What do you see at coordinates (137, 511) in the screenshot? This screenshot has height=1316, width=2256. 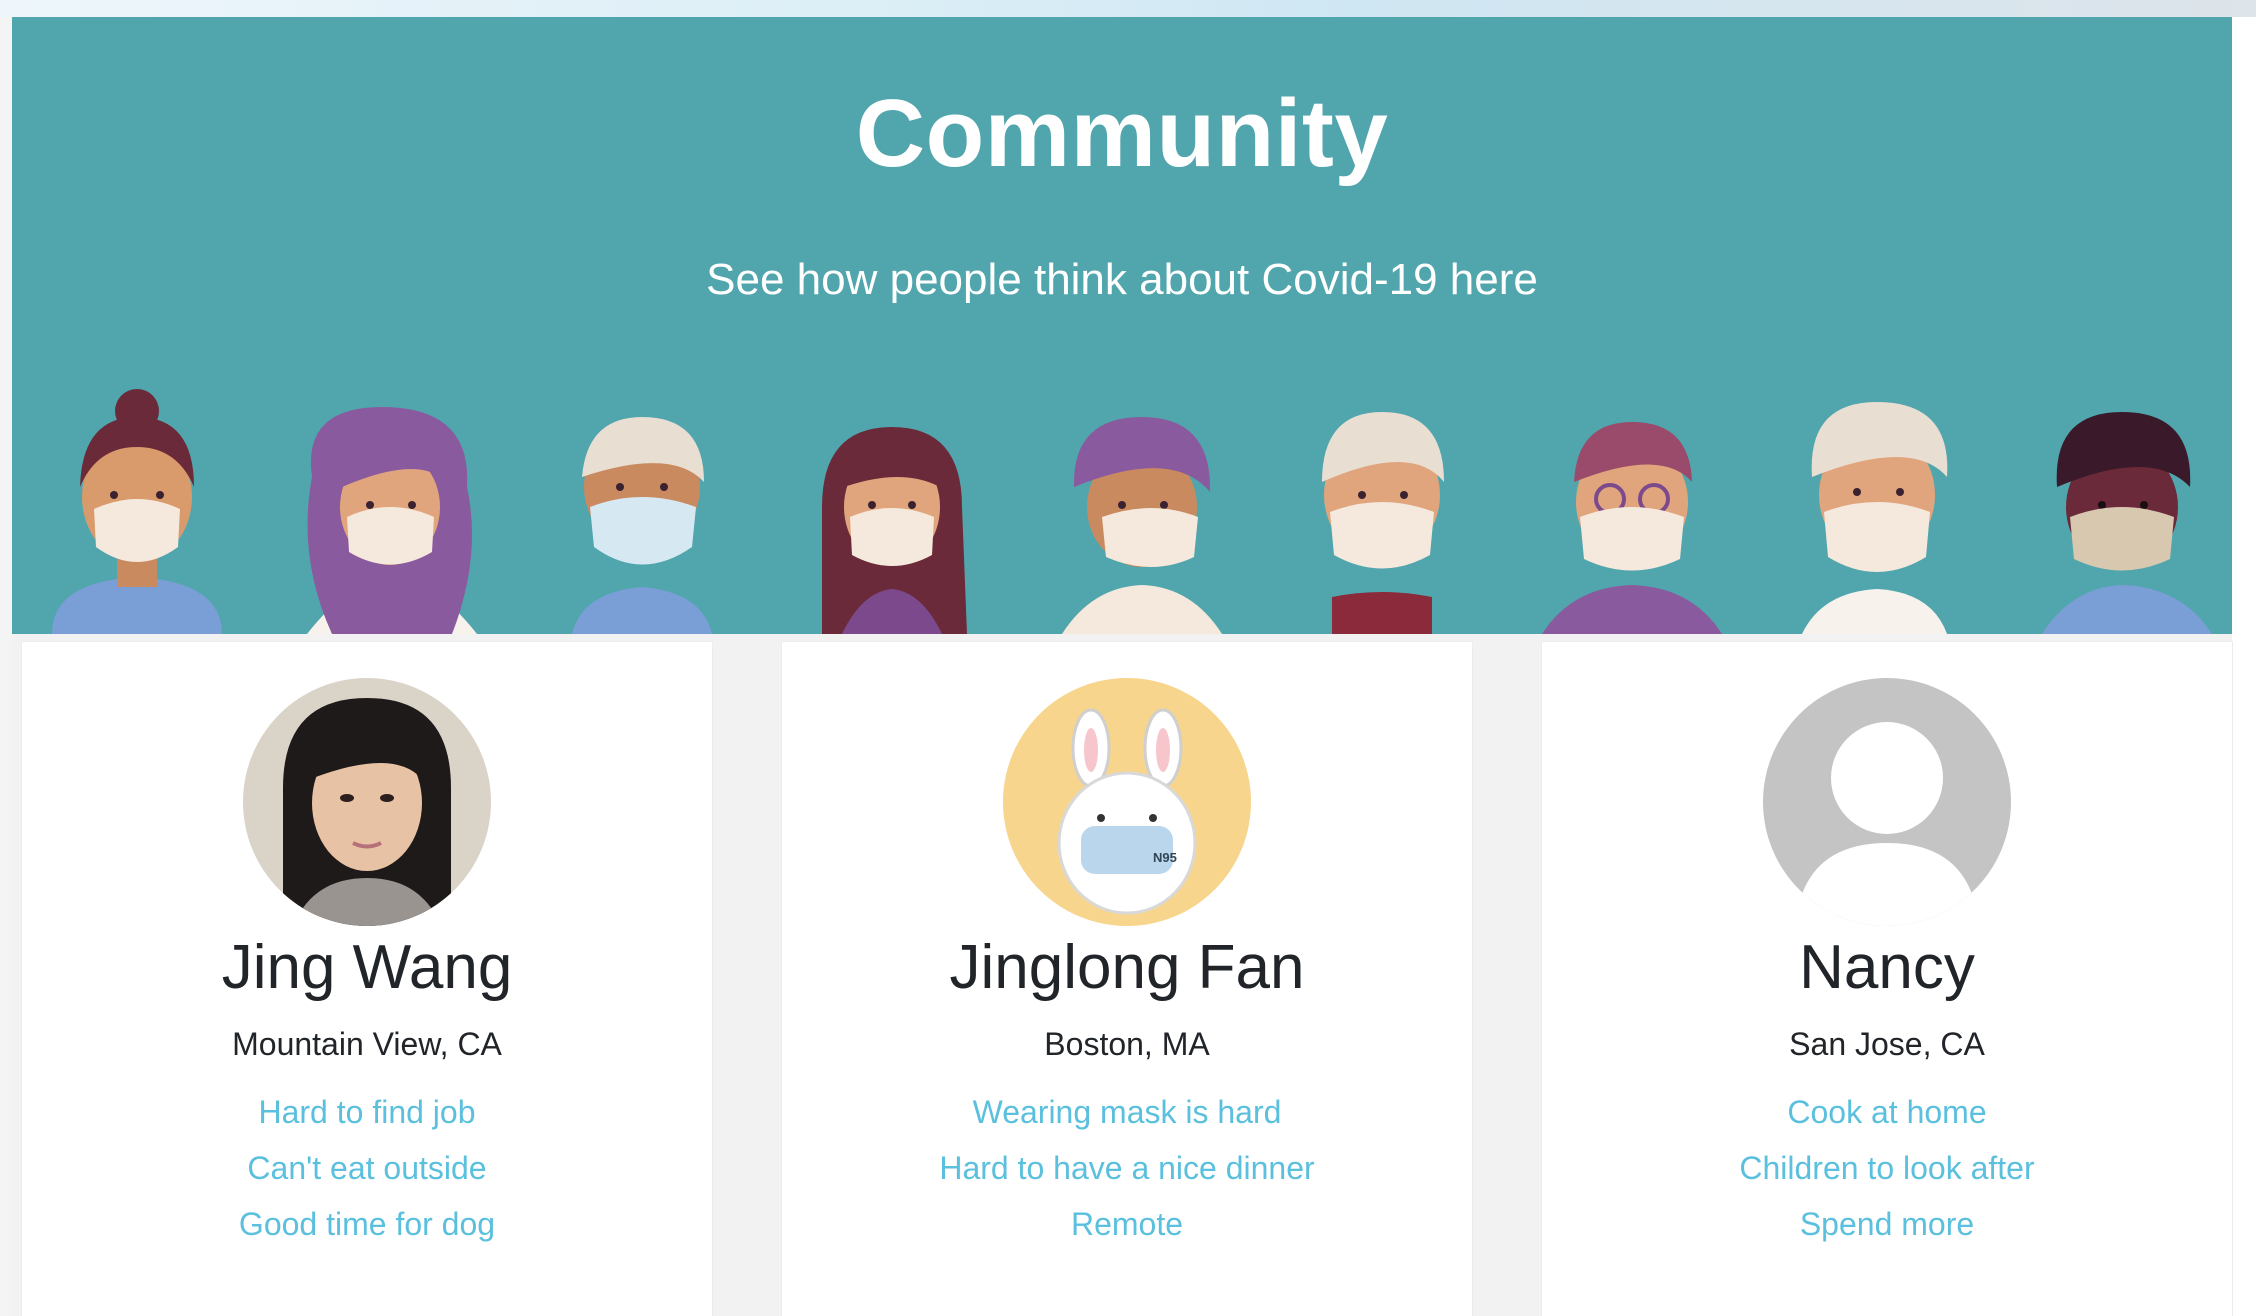 I see `person-1-figure` at bounding box center [137, 511].